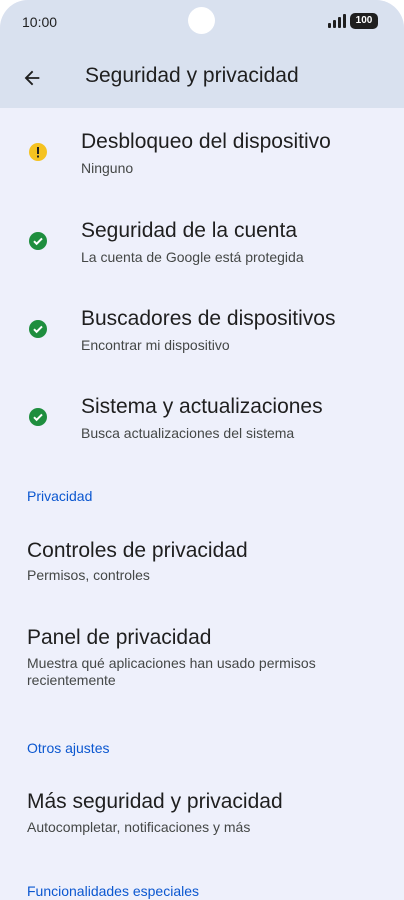 Image resolution: width=404 pixels, height=900 pixels. Describe the element at coordinates (155, 801) in the screenshot. I see `item-title: Más seguridad y privacidad` at that location.